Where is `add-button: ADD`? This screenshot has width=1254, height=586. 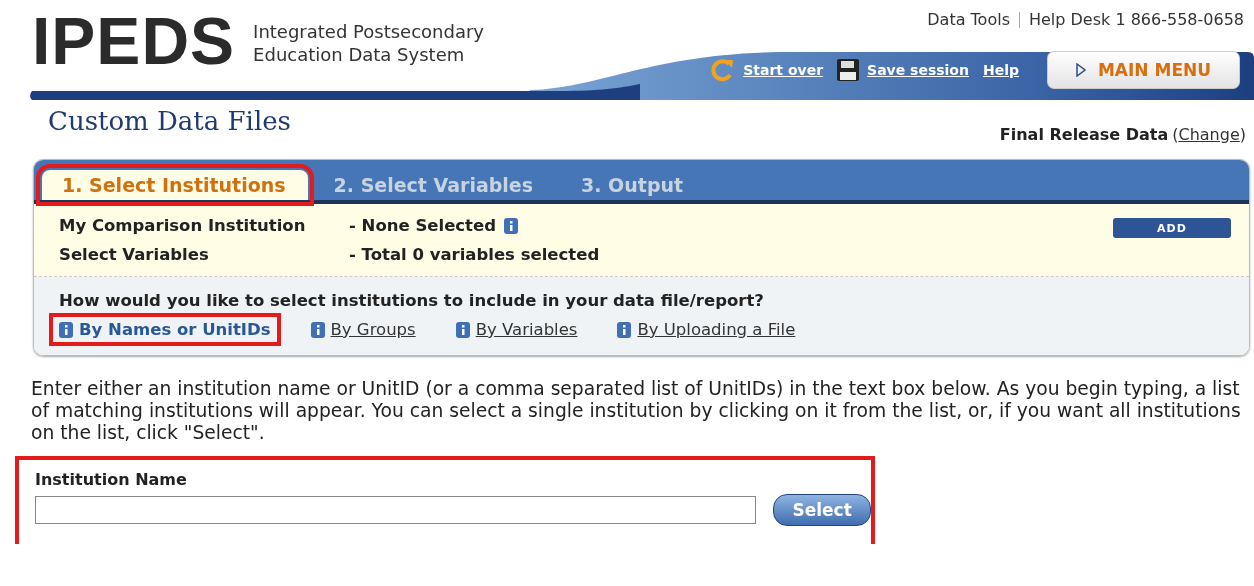 add-button: ADD is located at coordinates (1172, 228).